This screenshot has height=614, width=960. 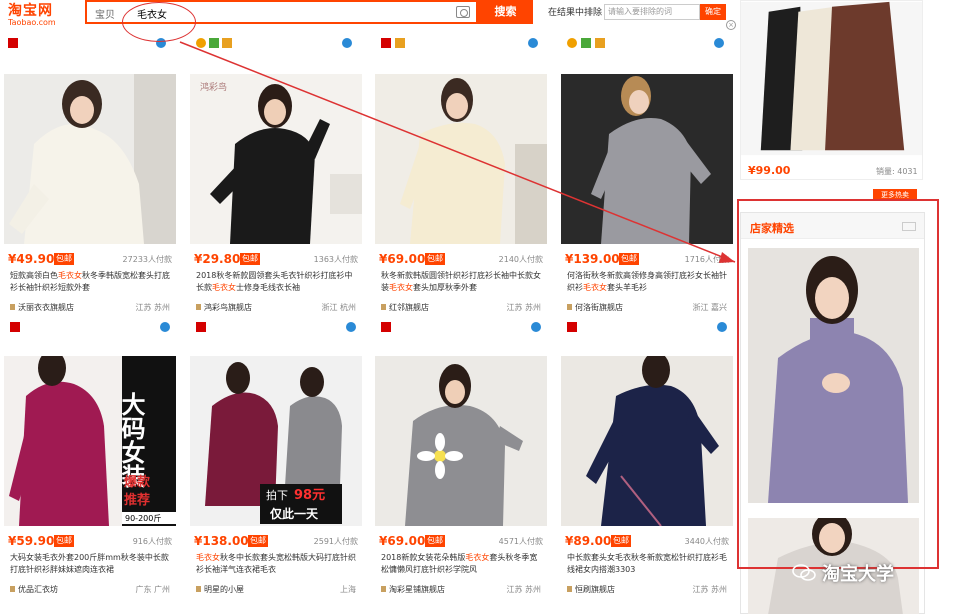 What do you see at coordinates (445, 287) in the screenshot?
I see `title-text: 套头加厚秋季外套` at bounding box center [445, 287].